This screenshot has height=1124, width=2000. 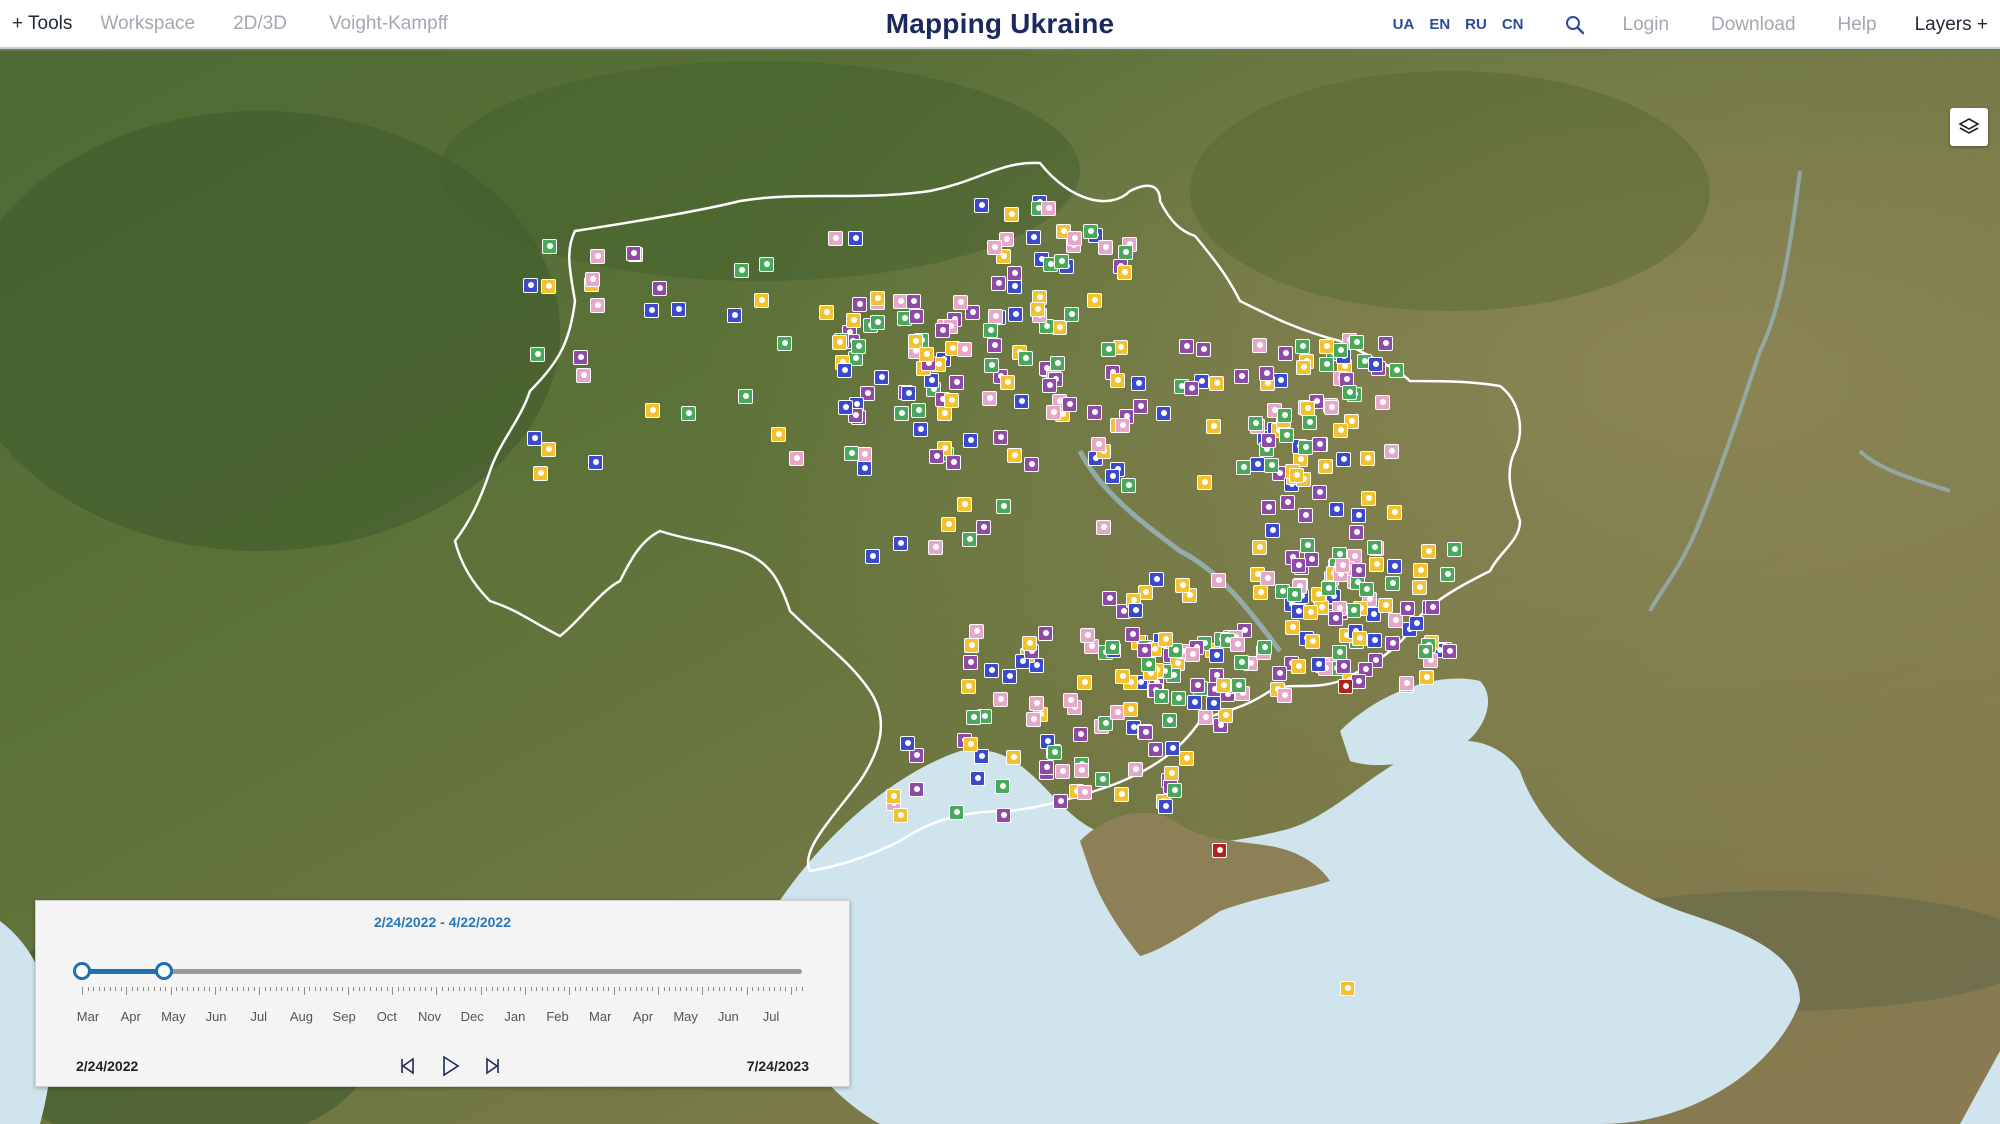 What do you see at coordinates (1439, 24) in the screenshot?
I see `lang-en: EN` at bounding box center [1439, 24].